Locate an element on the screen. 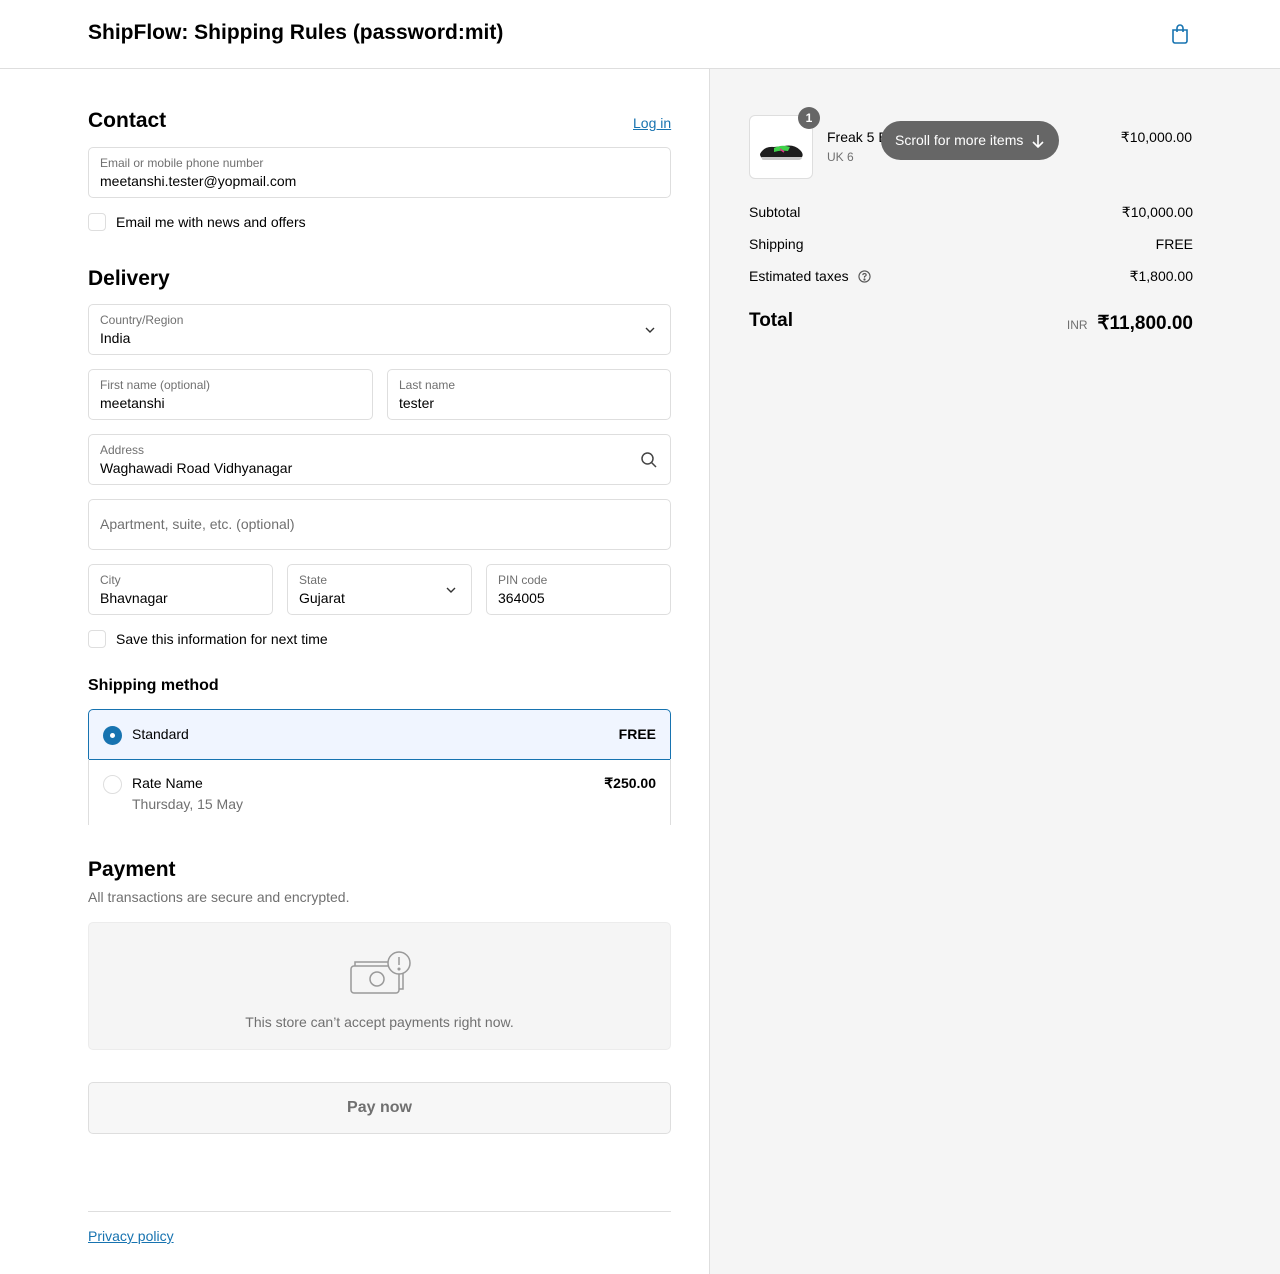  email-label: Email or mobile phone number is located at coordinates (182, 163).